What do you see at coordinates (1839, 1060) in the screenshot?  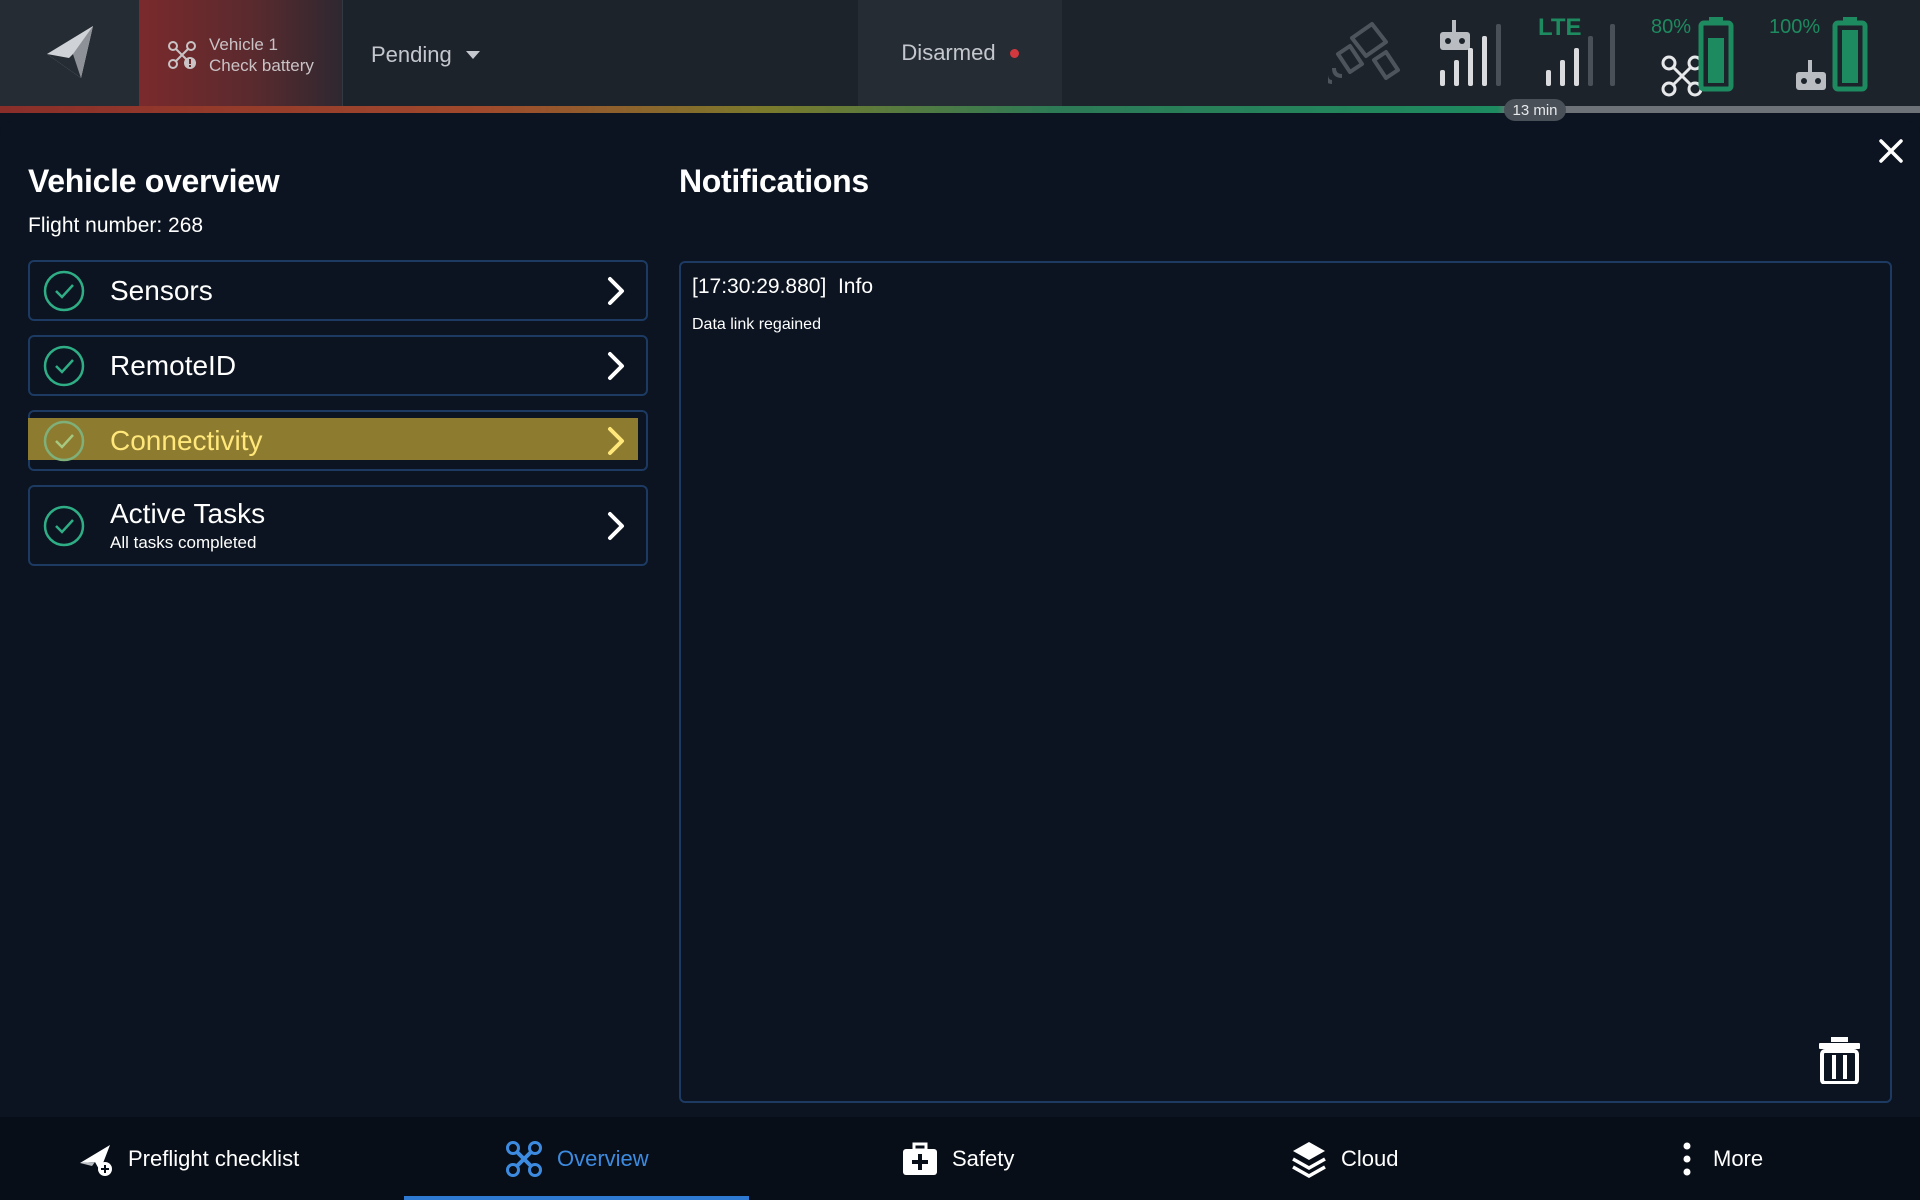 I see `trash-icon` at bounding box center [1839, 1060].